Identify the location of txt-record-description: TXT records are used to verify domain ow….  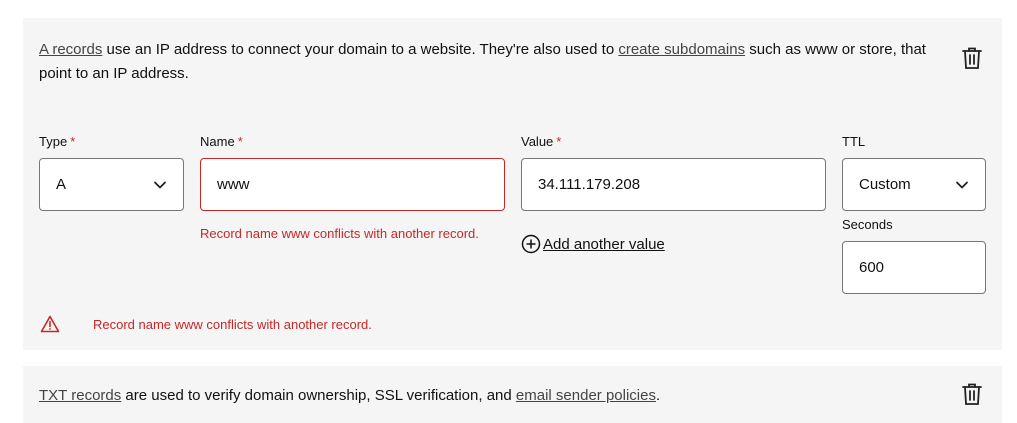
(349, 396).